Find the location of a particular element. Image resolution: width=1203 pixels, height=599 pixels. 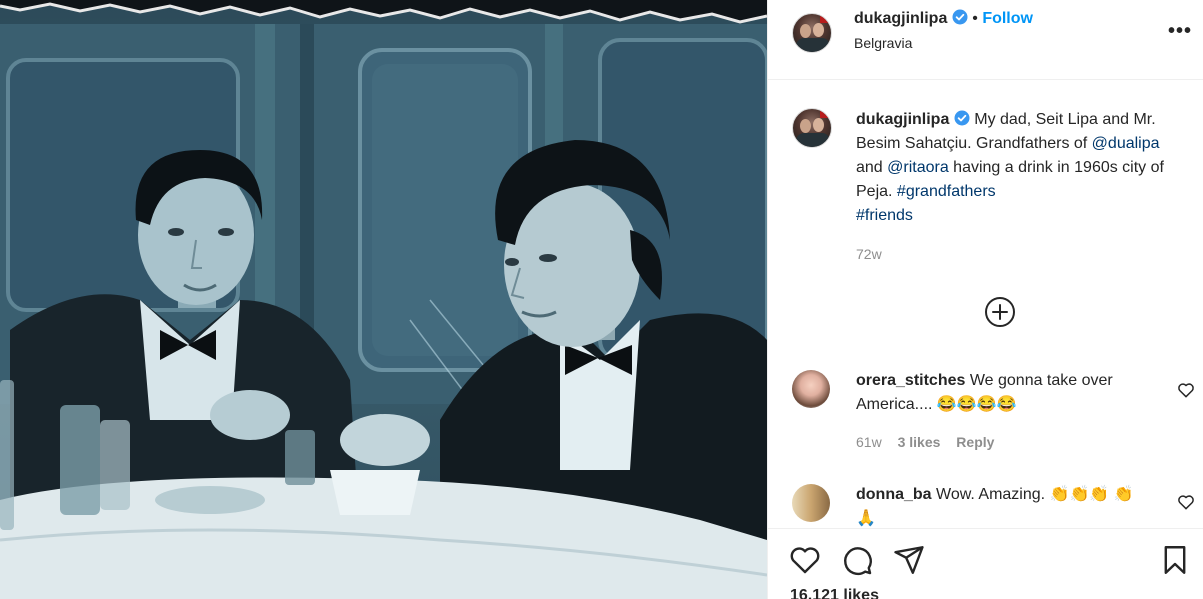

post-actions-bar: 16,121 likes is located at coordinates (985, 563).